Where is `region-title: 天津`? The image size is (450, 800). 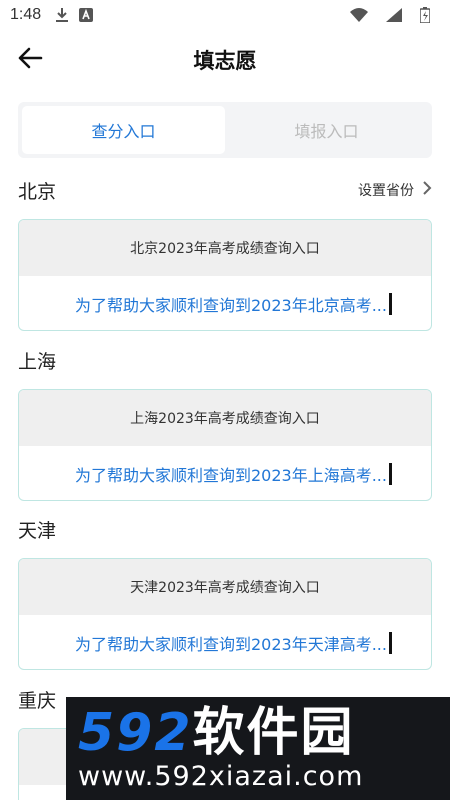
region-title: 天津 is located at coordinates (37, 530).